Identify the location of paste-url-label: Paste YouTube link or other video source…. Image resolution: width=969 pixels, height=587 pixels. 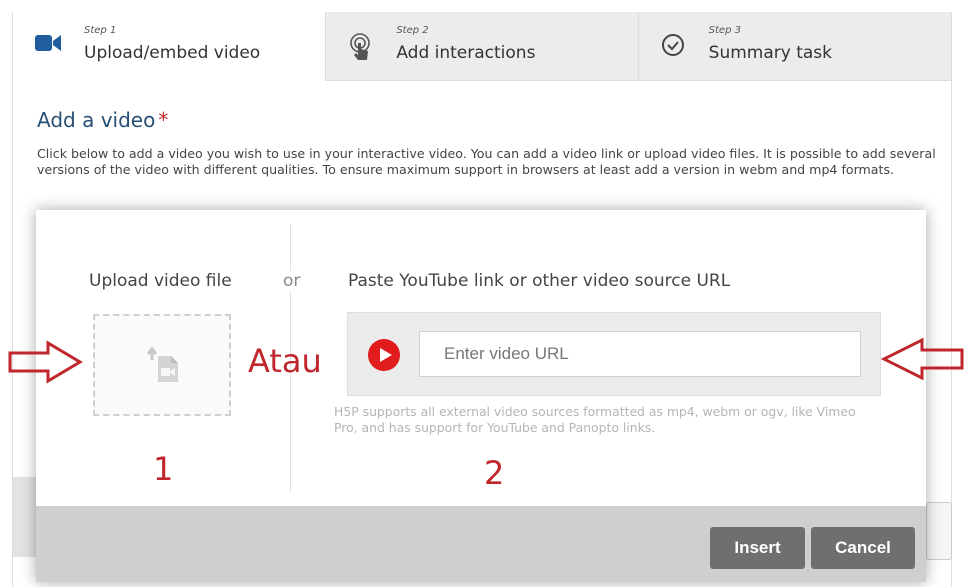
(539, 281).